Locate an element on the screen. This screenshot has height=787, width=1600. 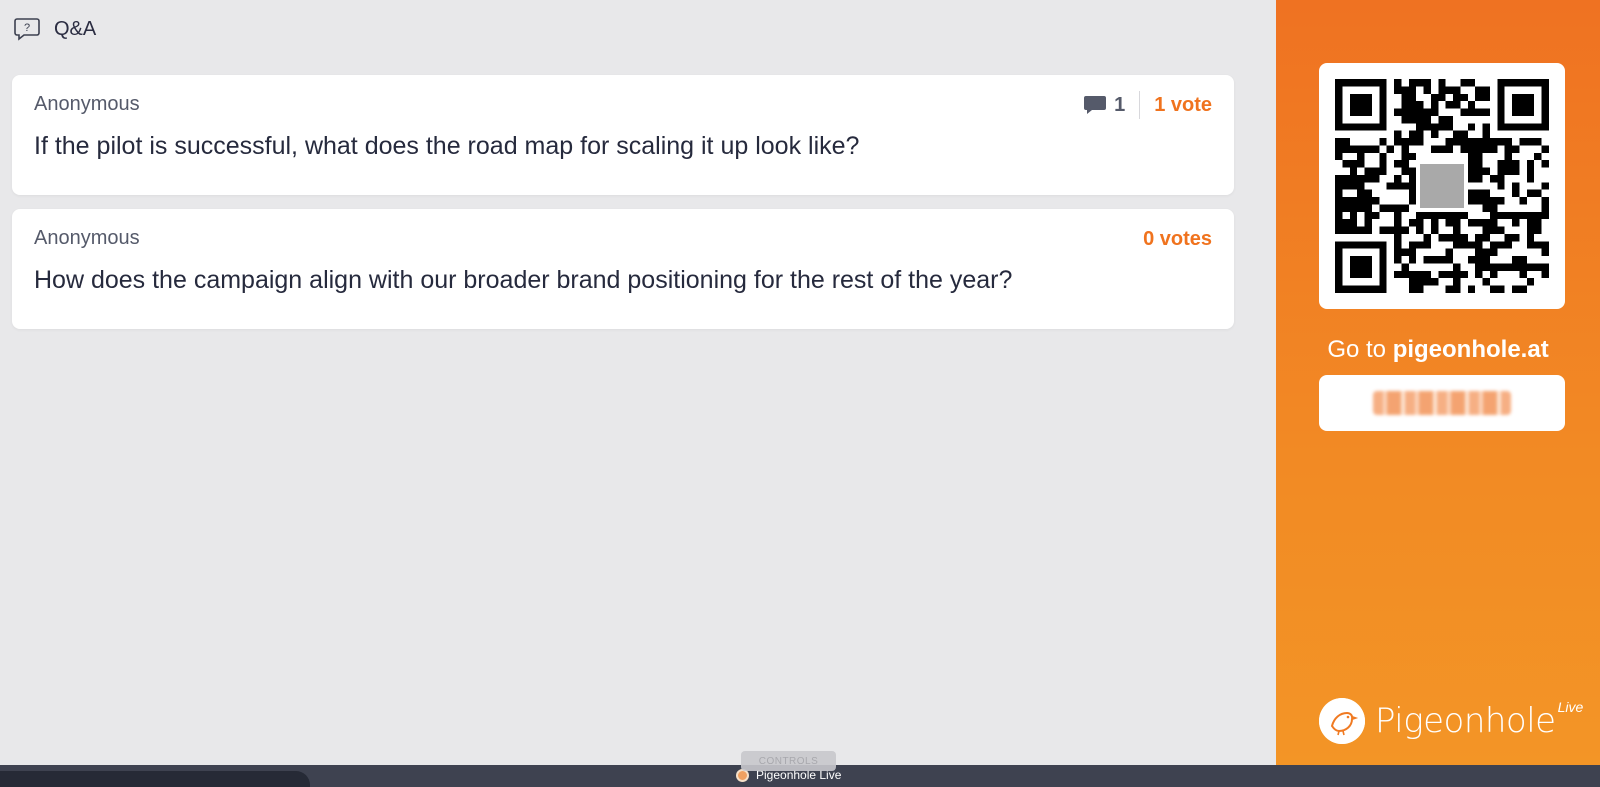
pigeonhole-logo: Pigeonhole Live is located at coordinates (1451, 721).